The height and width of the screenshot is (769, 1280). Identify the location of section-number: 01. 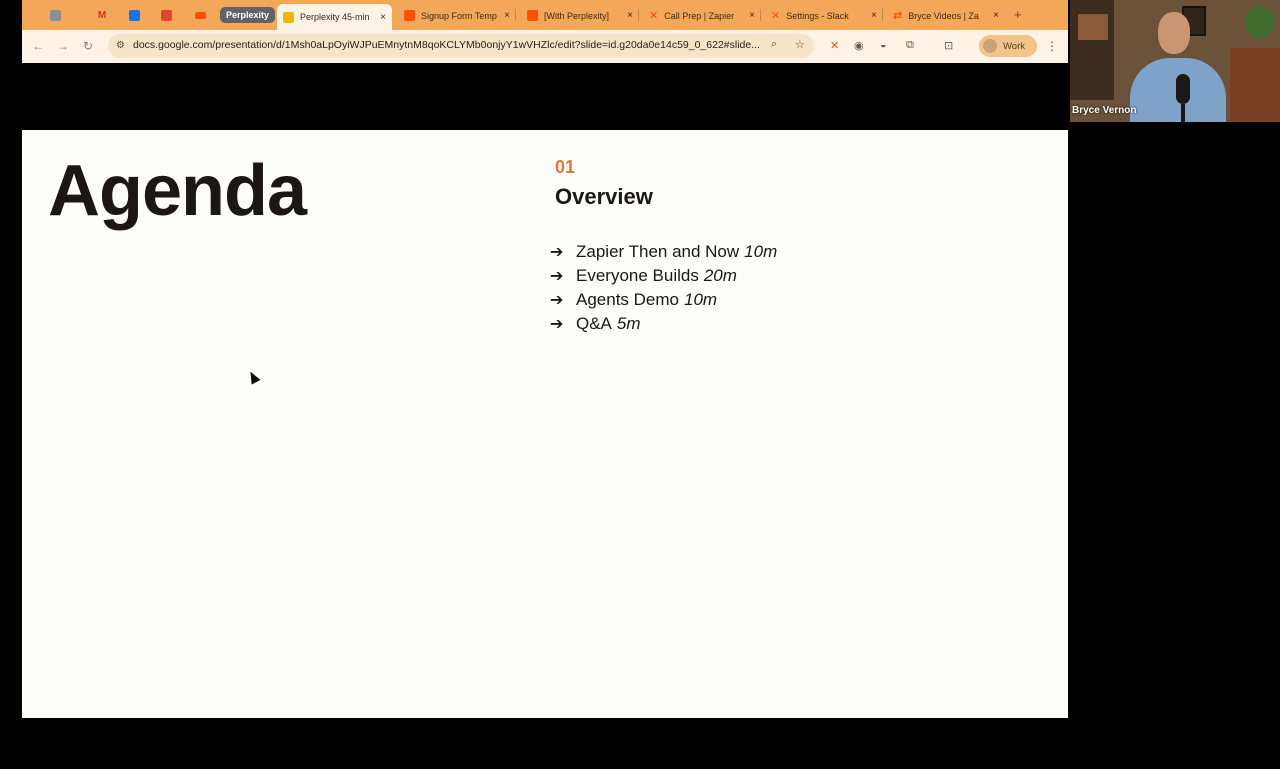
(565, 167).